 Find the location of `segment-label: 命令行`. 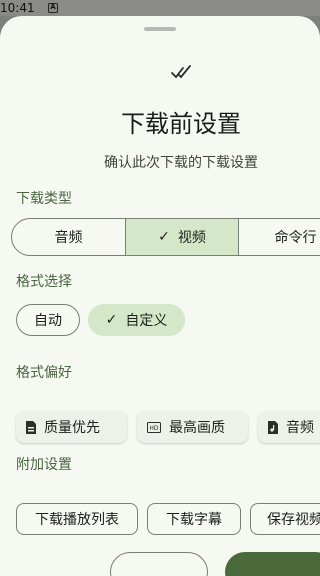

segment-label: 命令行 is located at coordinates (295, 238).